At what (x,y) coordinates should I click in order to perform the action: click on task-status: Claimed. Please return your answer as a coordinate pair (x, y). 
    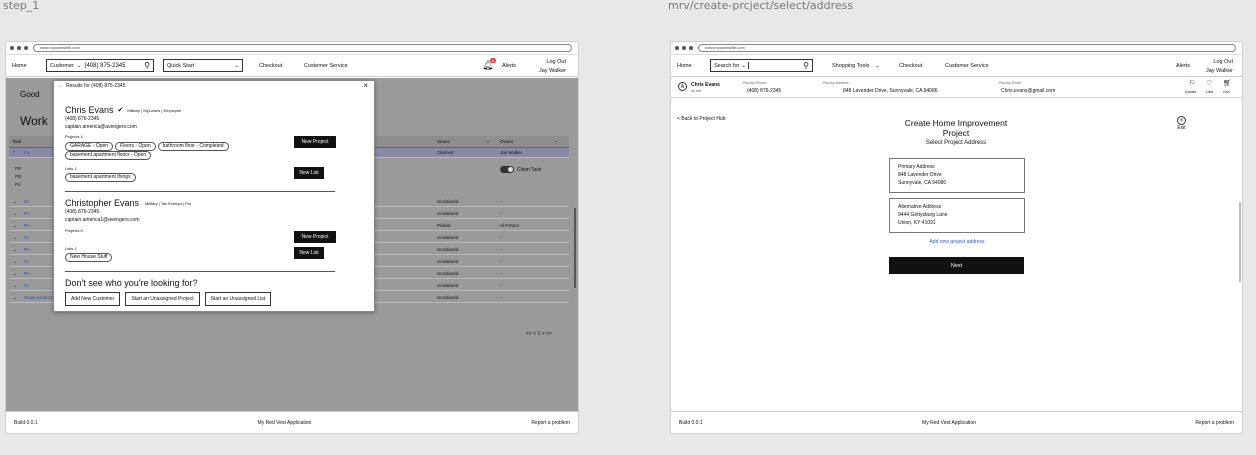
    Looking at the image, I should click on (445, 152).